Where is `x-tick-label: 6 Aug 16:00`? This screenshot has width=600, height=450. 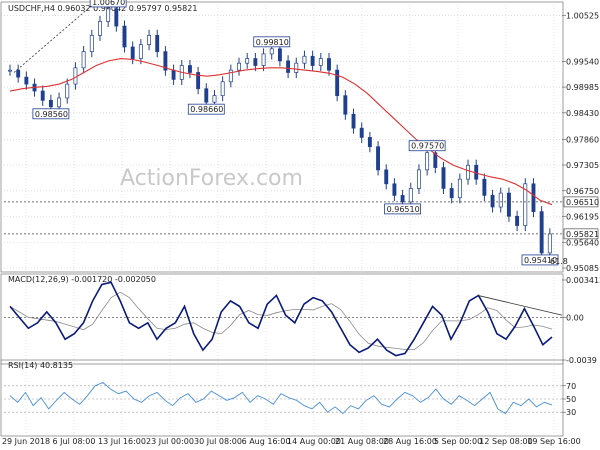 x-tick-label: 6 Aug 16:00 is located at coordinates (266, 441).